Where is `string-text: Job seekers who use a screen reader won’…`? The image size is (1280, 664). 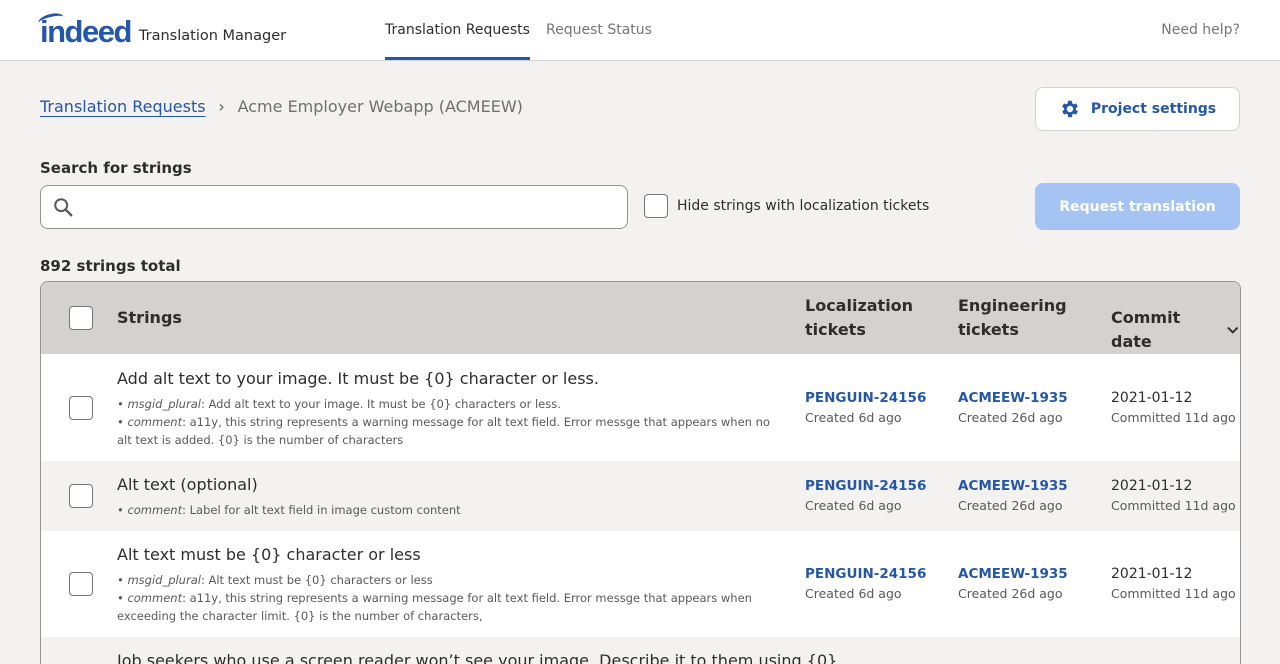 string-text: Job seekers who use a screen reader won’… is located at coordinates (477, 657).